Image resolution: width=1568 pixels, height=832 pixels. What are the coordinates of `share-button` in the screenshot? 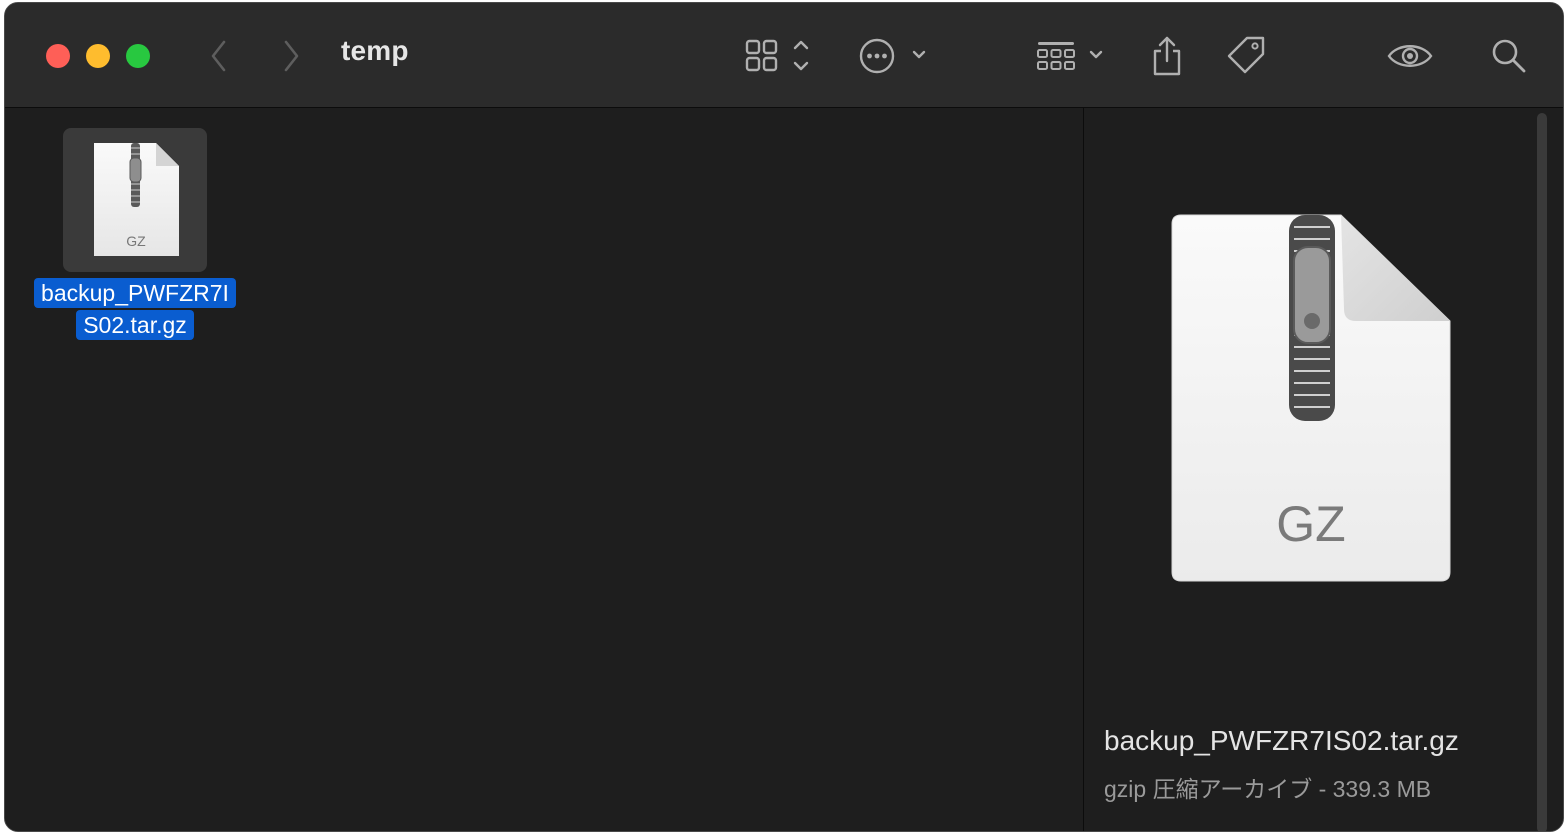 It's located at (1167, 56).